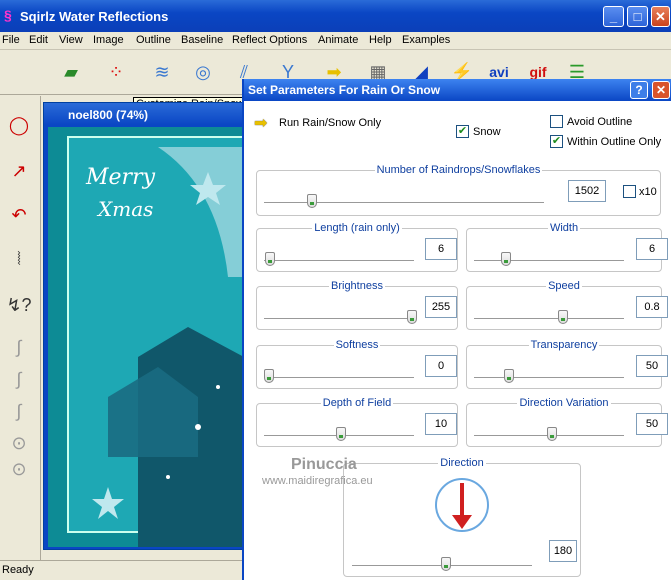 The height and width of the screenshot is (580, 671). I want to click on raindrops-slider, so click(404, 203).